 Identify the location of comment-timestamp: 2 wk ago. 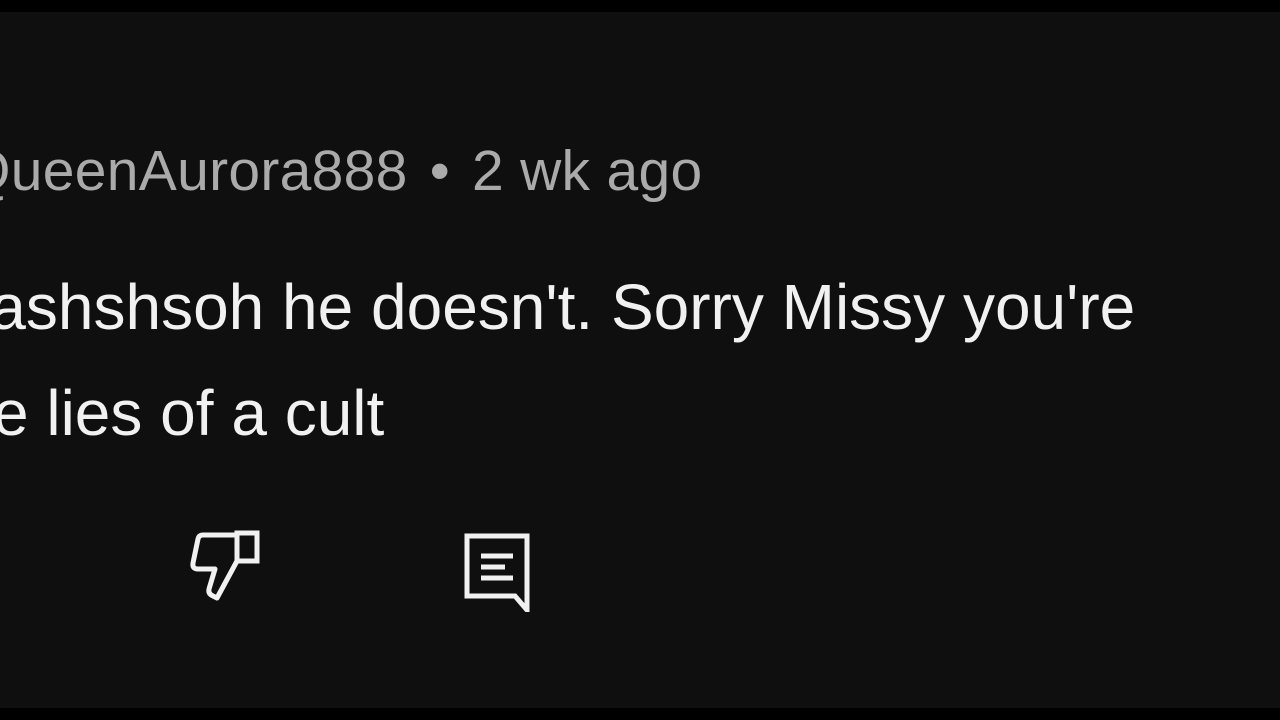
(587, 171).